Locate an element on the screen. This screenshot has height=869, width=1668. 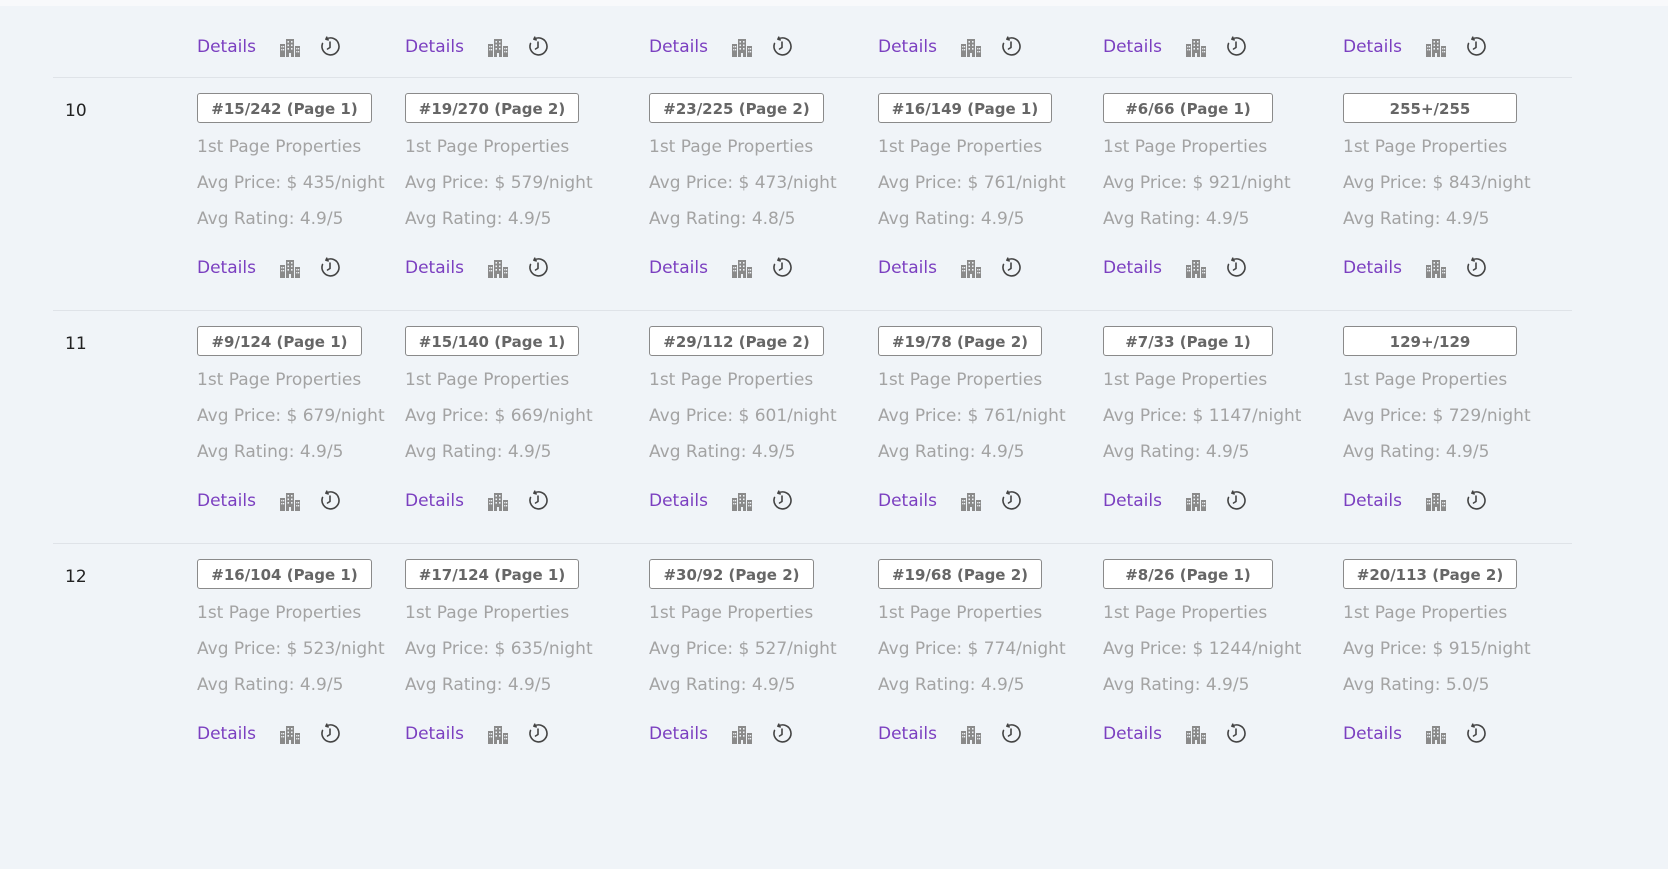
rank-badge: #17/124 (Page 1) is located at coordinates (492, 574).